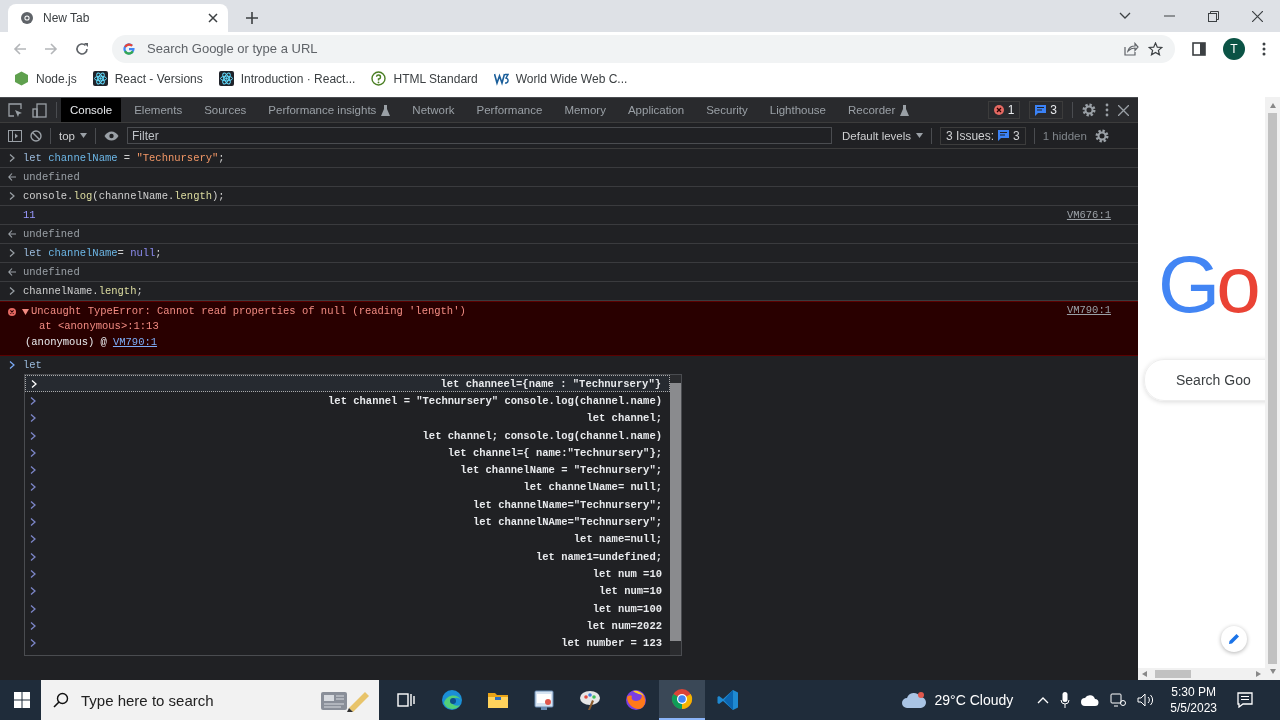 The image size is (1280, 720). Describe the element at coordinates (1219, 380) in the screenshot. I see `search-input: Search Goo` at that location.